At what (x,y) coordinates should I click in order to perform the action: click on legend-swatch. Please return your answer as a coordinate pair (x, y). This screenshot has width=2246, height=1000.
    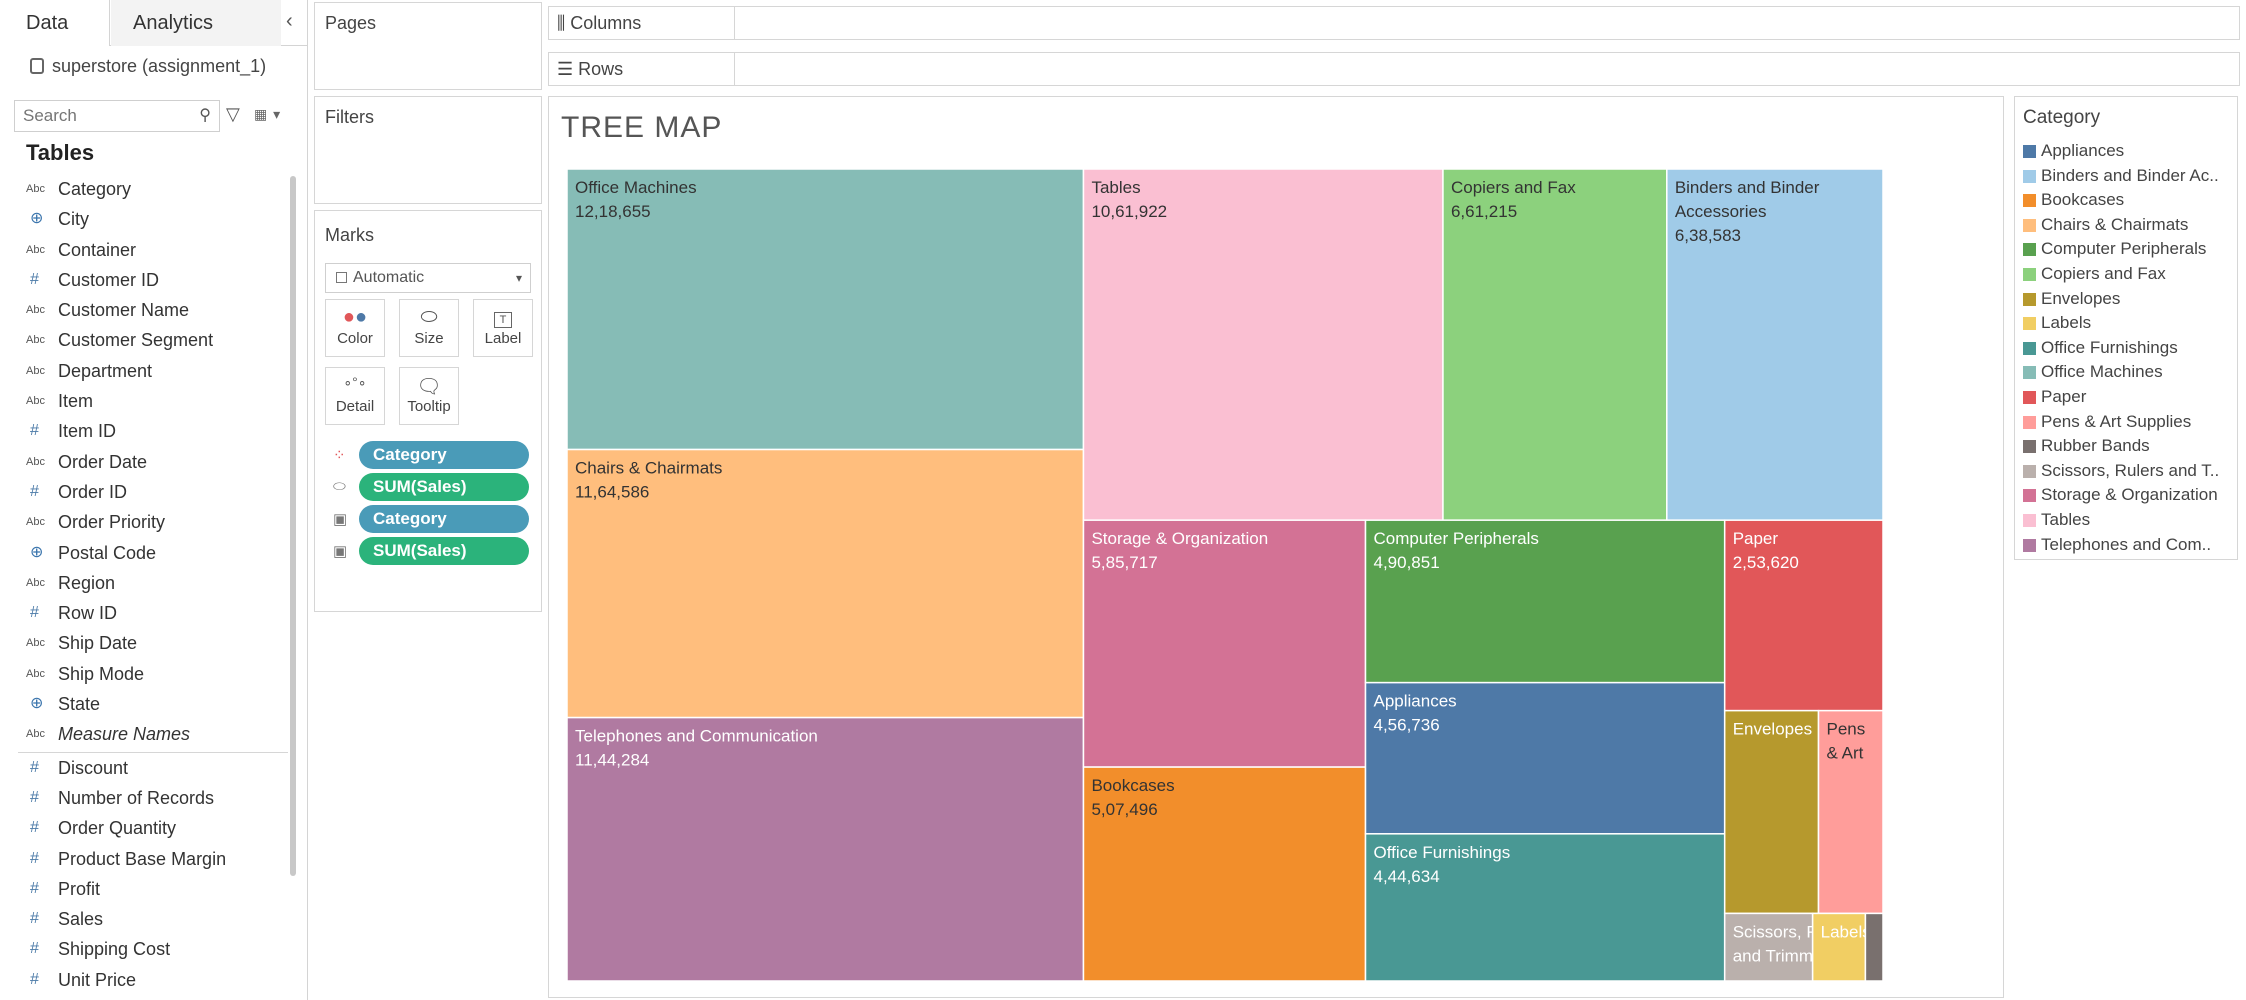
    Looking at the image, I should click on (2029, 324).